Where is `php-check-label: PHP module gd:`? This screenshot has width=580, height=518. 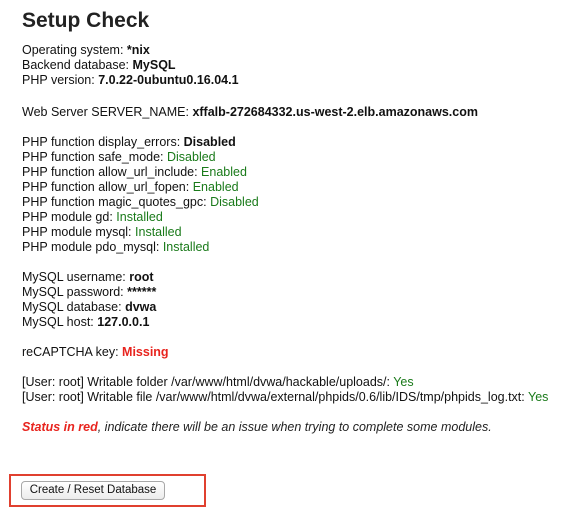 php-check-label: PHP module gd: is located at coordinates (69, 217).